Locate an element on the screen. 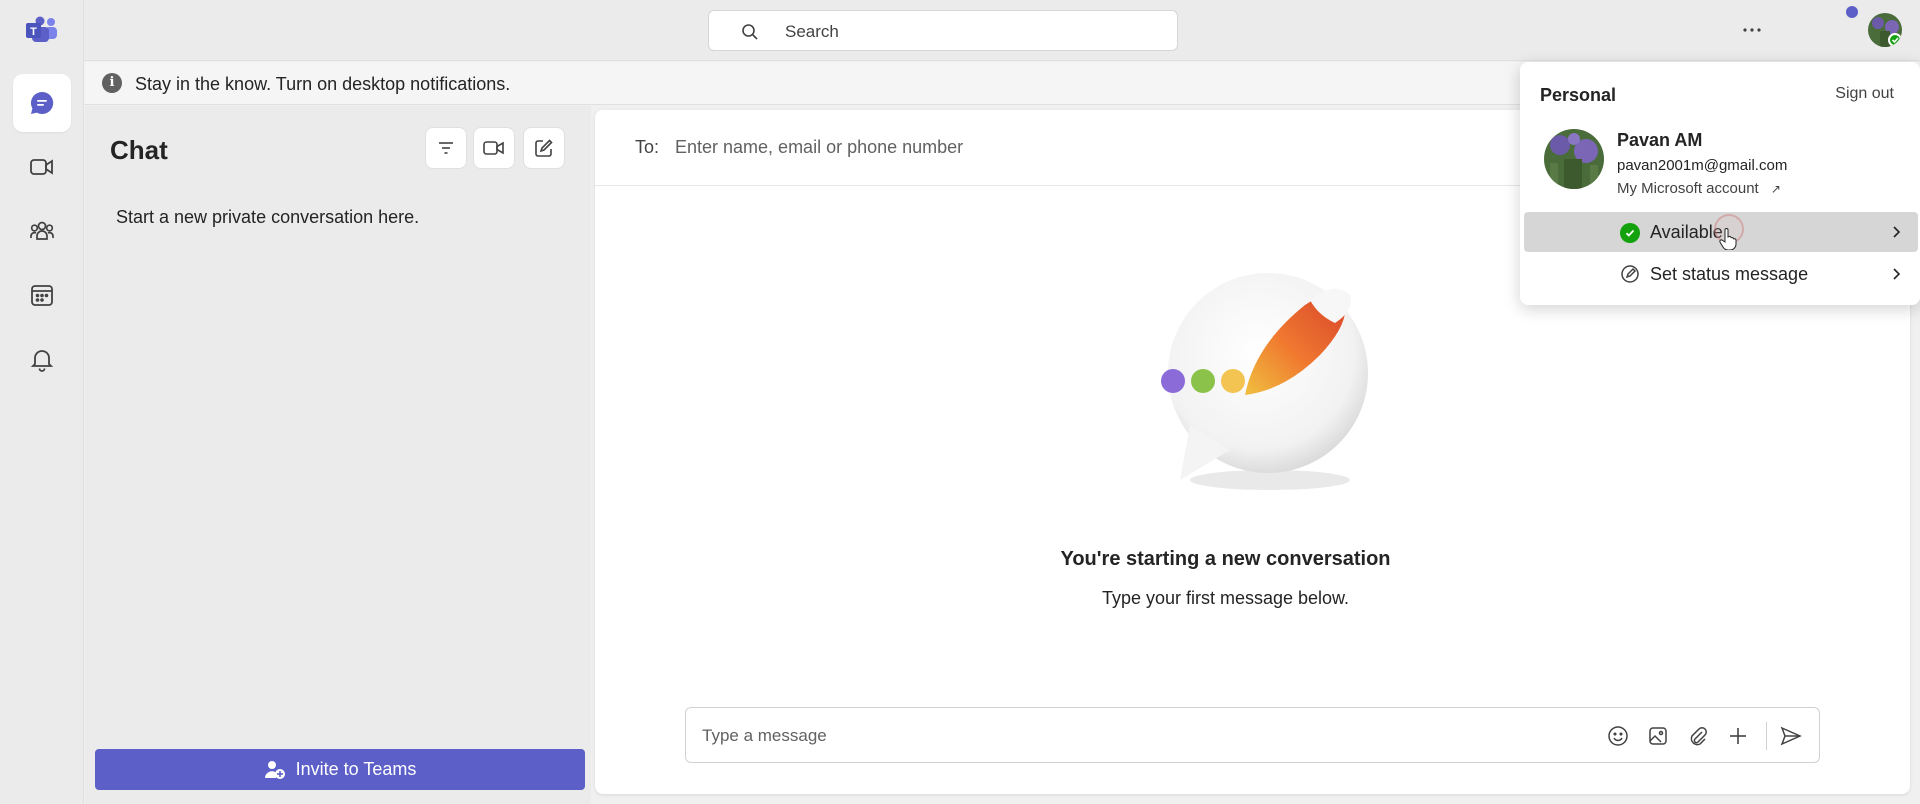 Image resolution: width=1920 pixels, height=804 pixels. profile-avatar-button is located at coordinates (1885, 30).